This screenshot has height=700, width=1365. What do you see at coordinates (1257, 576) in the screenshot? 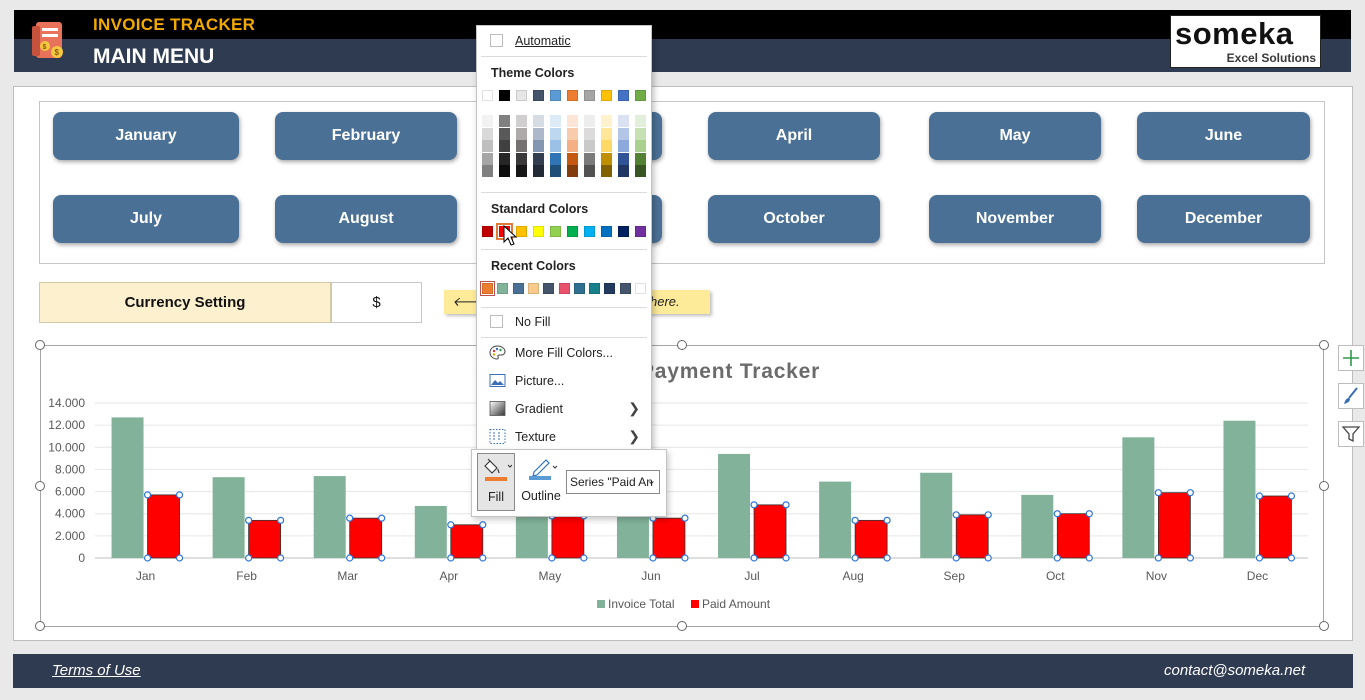
I see `x-tick-label: Dec` at bounding box center [1257, 576].